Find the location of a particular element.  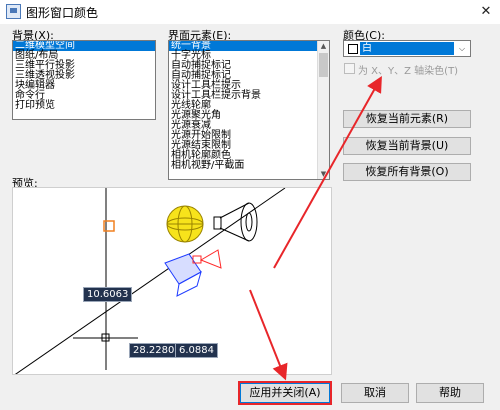

chevron-down-icon: ⌵ is located at coordinates (462, 48).